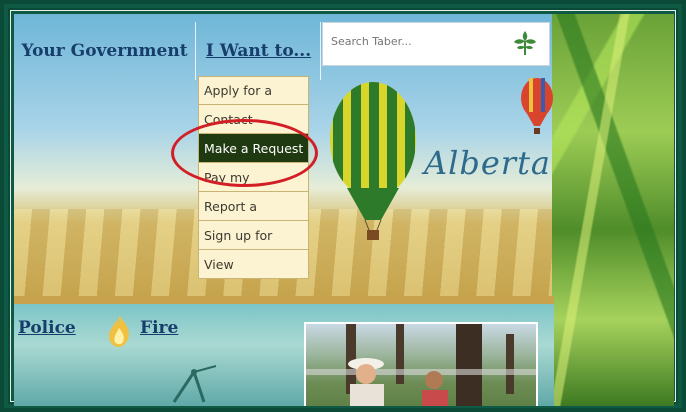  I want to click on sculpture-image, so click(194, 384).